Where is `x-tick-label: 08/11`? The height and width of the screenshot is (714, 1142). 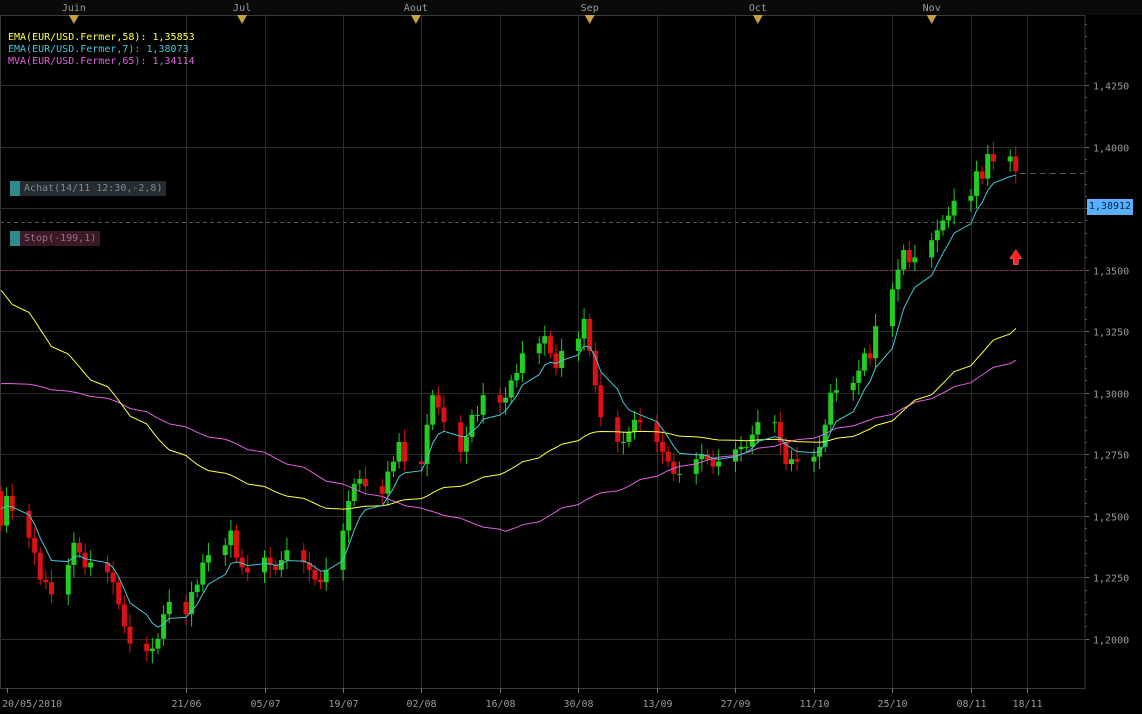 x-tick-label: 08/11 is located at coordinates (971, 704).